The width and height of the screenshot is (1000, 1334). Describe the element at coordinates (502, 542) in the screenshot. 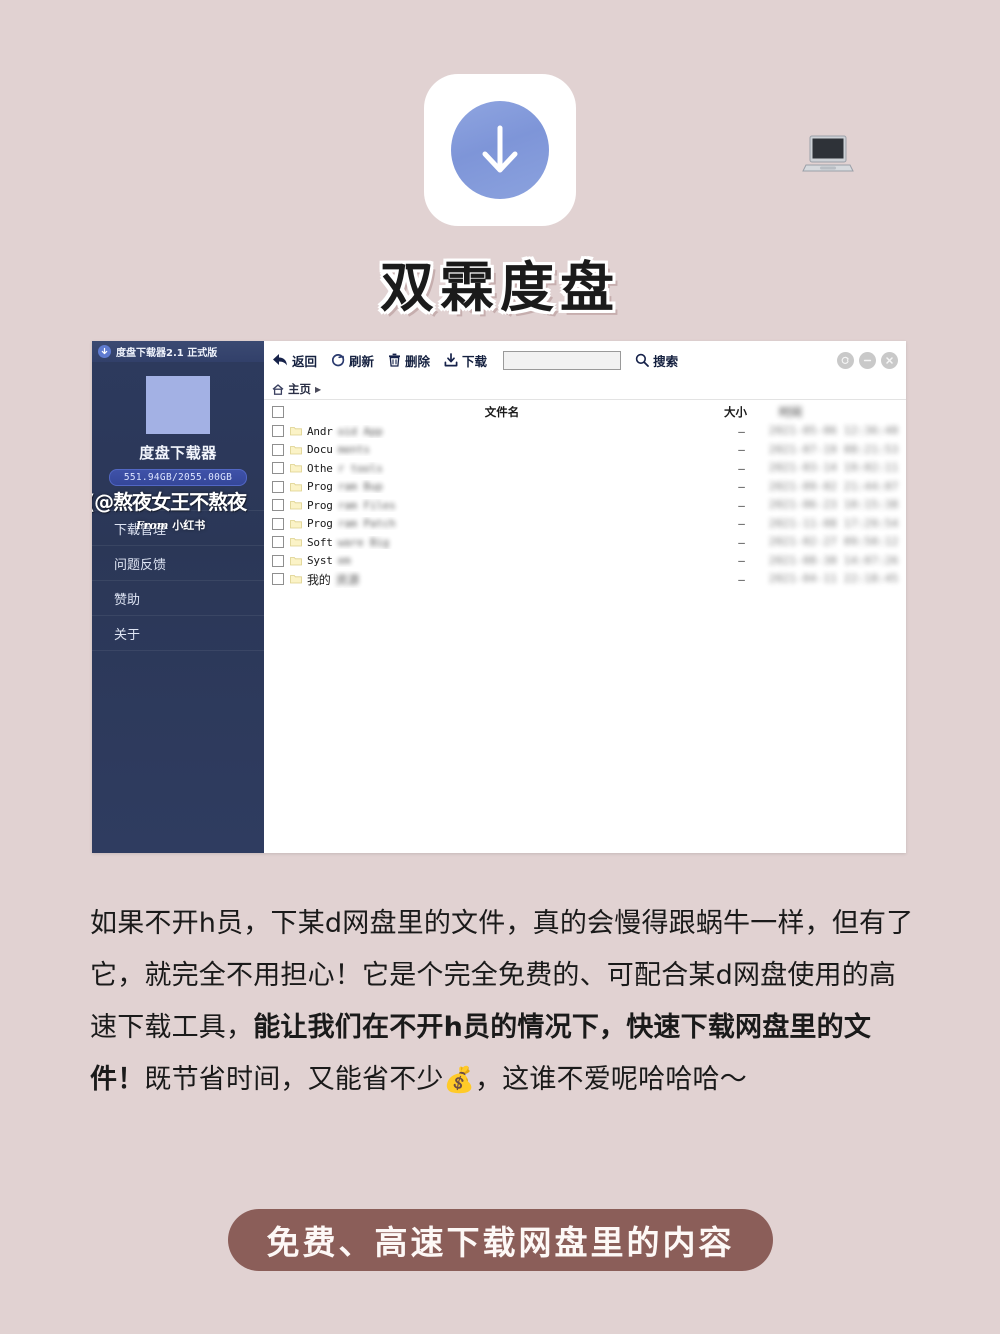

I see `file-name-cell: Soft ware Big` at that location.